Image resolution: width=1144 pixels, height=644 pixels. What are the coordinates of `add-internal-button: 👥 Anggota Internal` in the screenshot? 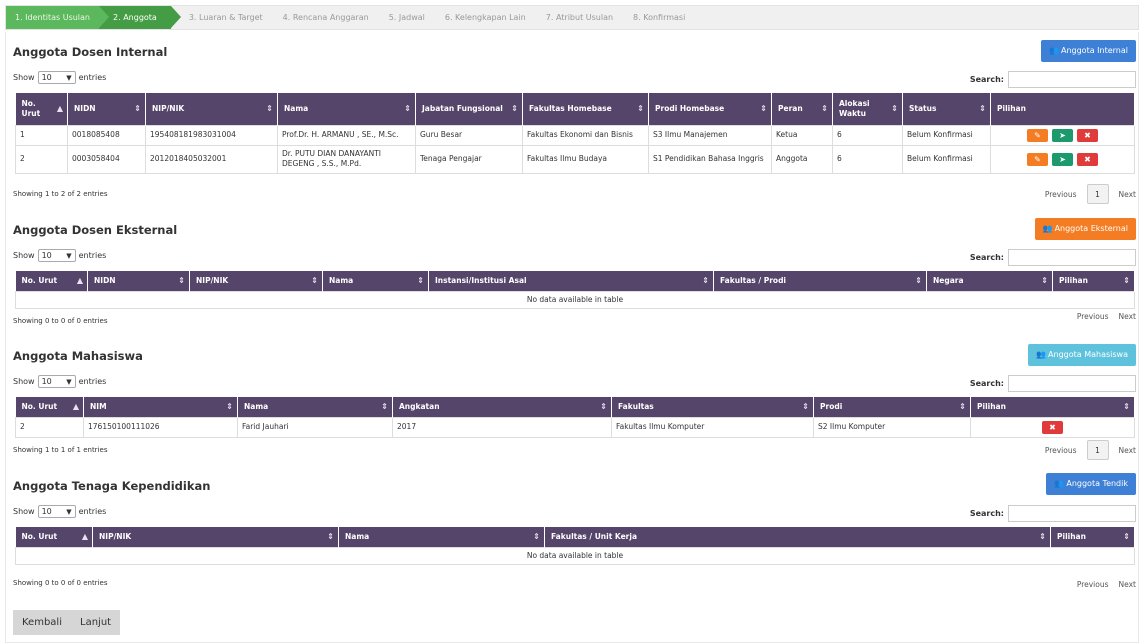 It's located at (1088, 51).